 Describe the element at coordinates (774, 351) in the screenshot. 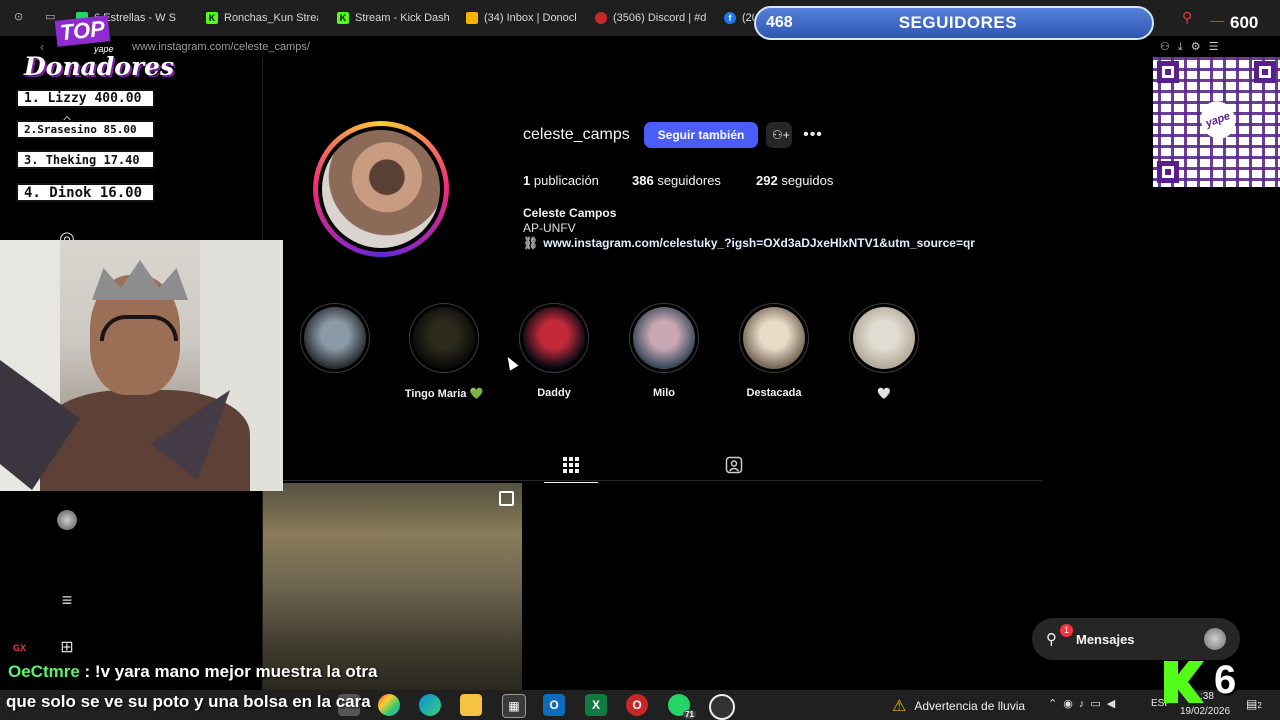

I see `story-highlight: Destacada` at that location.